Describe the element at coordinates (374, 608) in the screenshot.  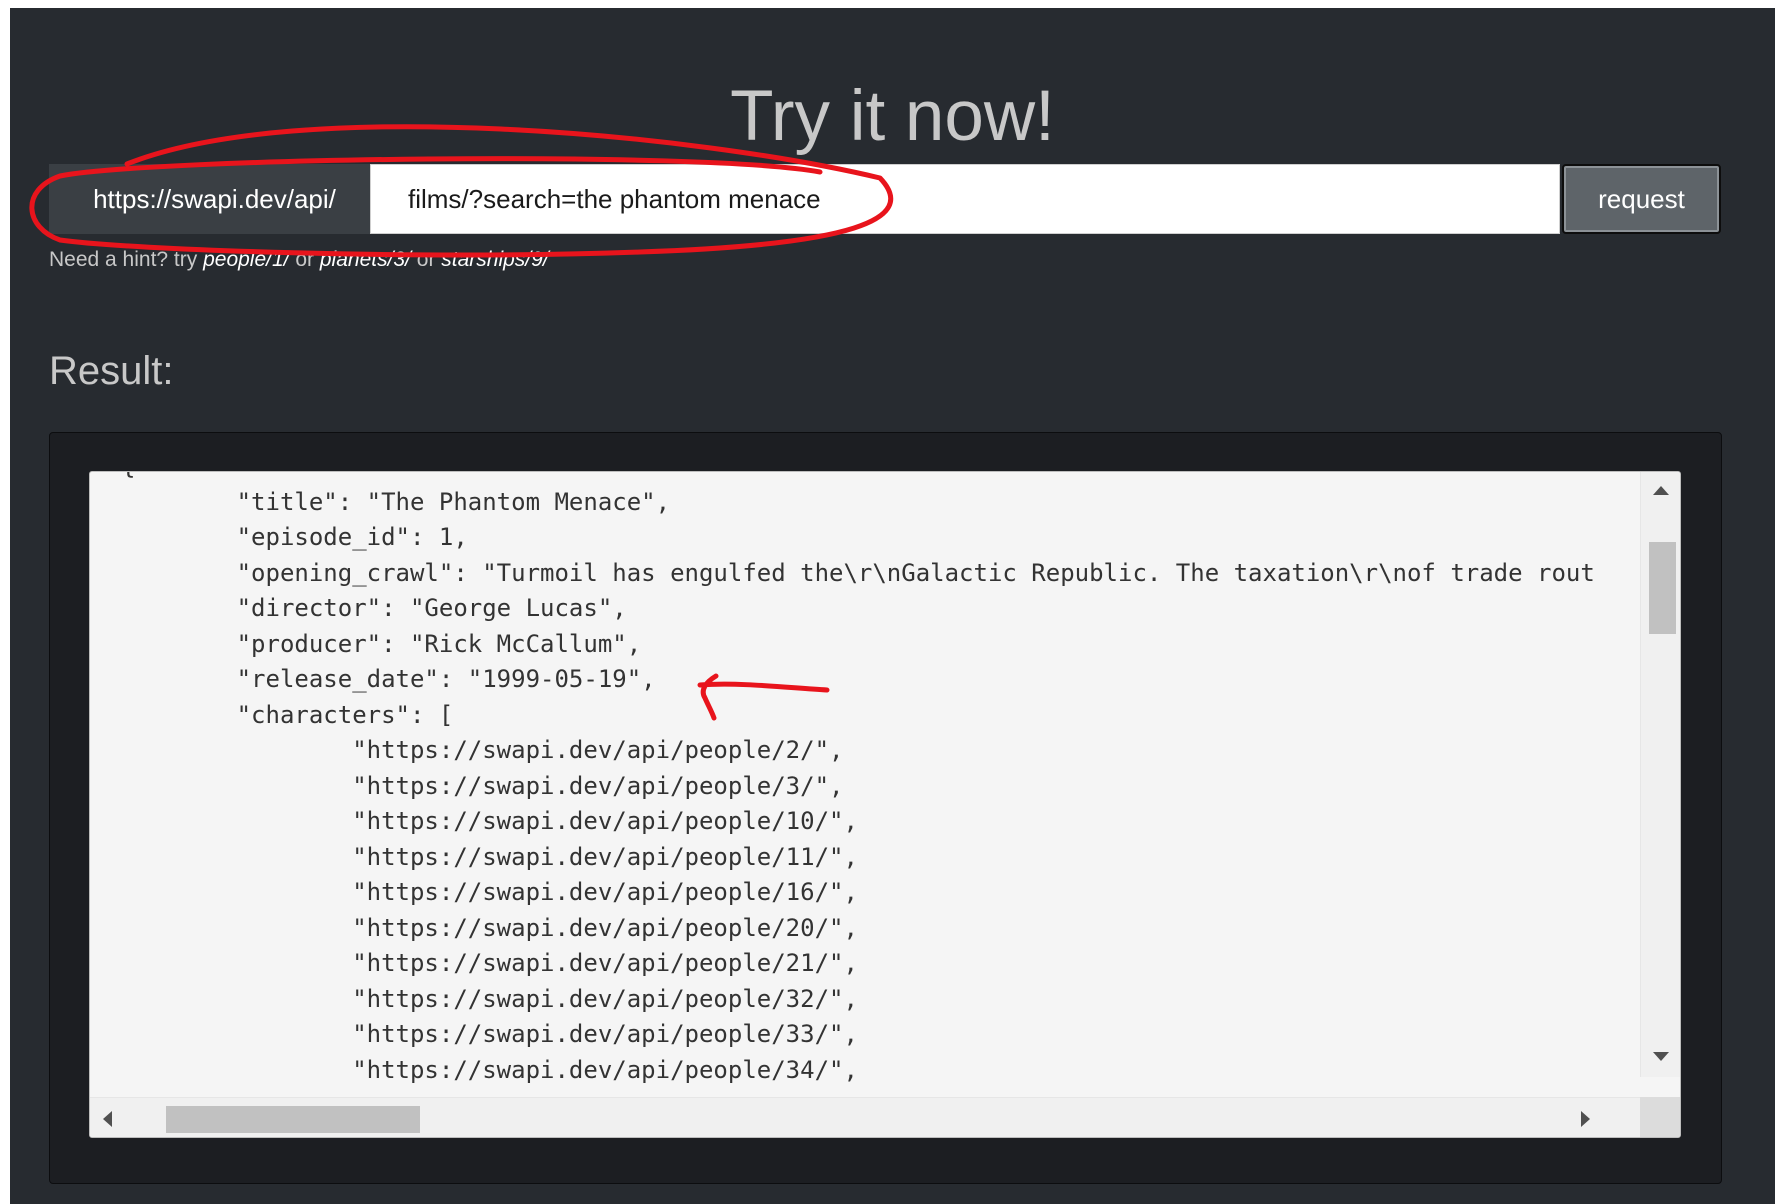
I see `json-line: "director": "George Lucas",` at that location.